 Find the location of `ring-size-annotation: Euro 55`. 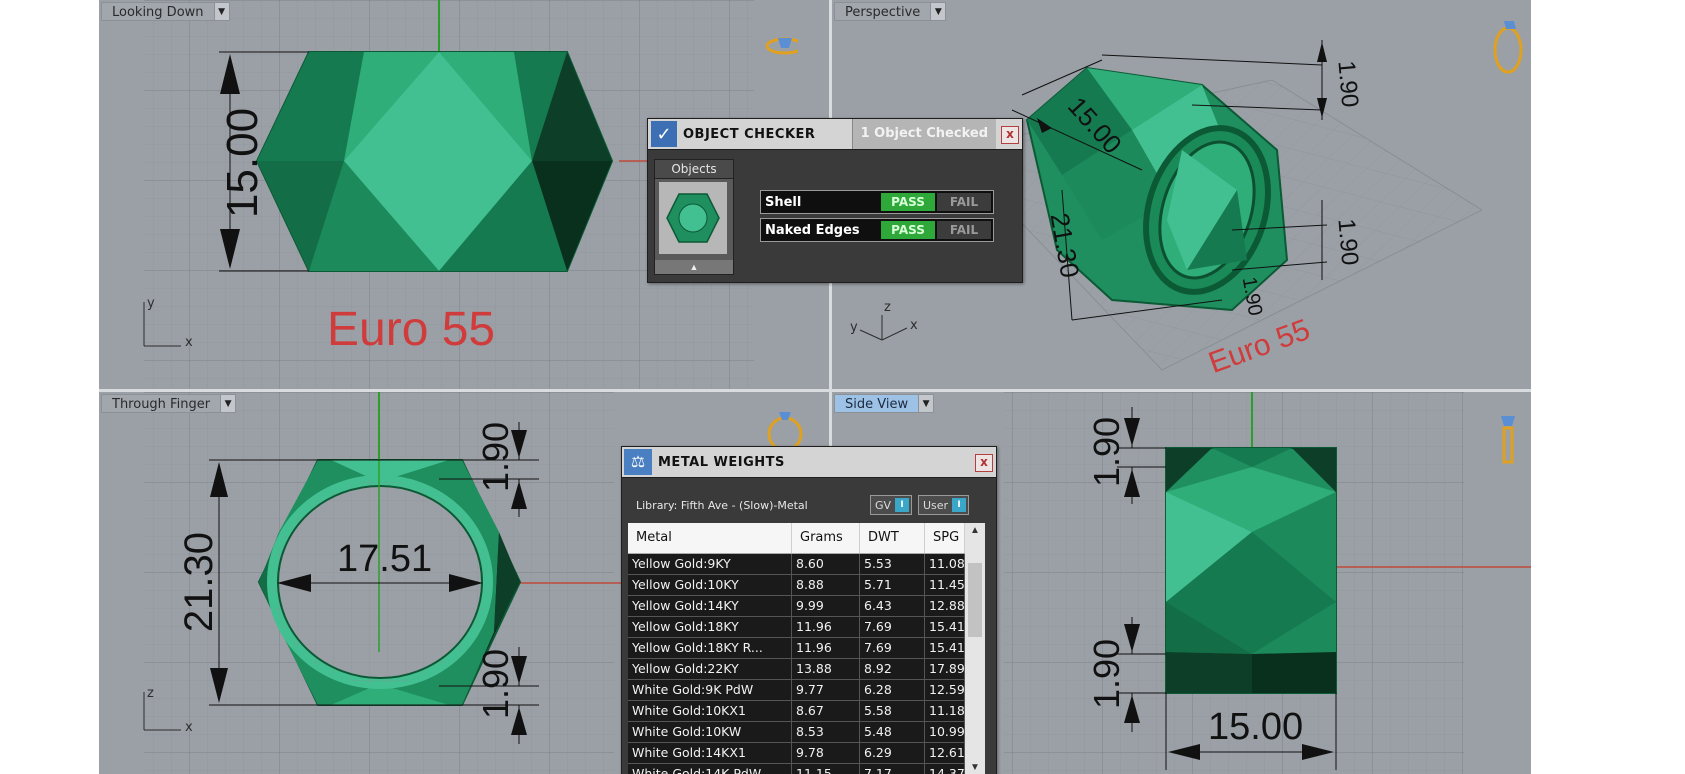

ring-size-annotation: Euro 55 is located at coordinates (411, 329).